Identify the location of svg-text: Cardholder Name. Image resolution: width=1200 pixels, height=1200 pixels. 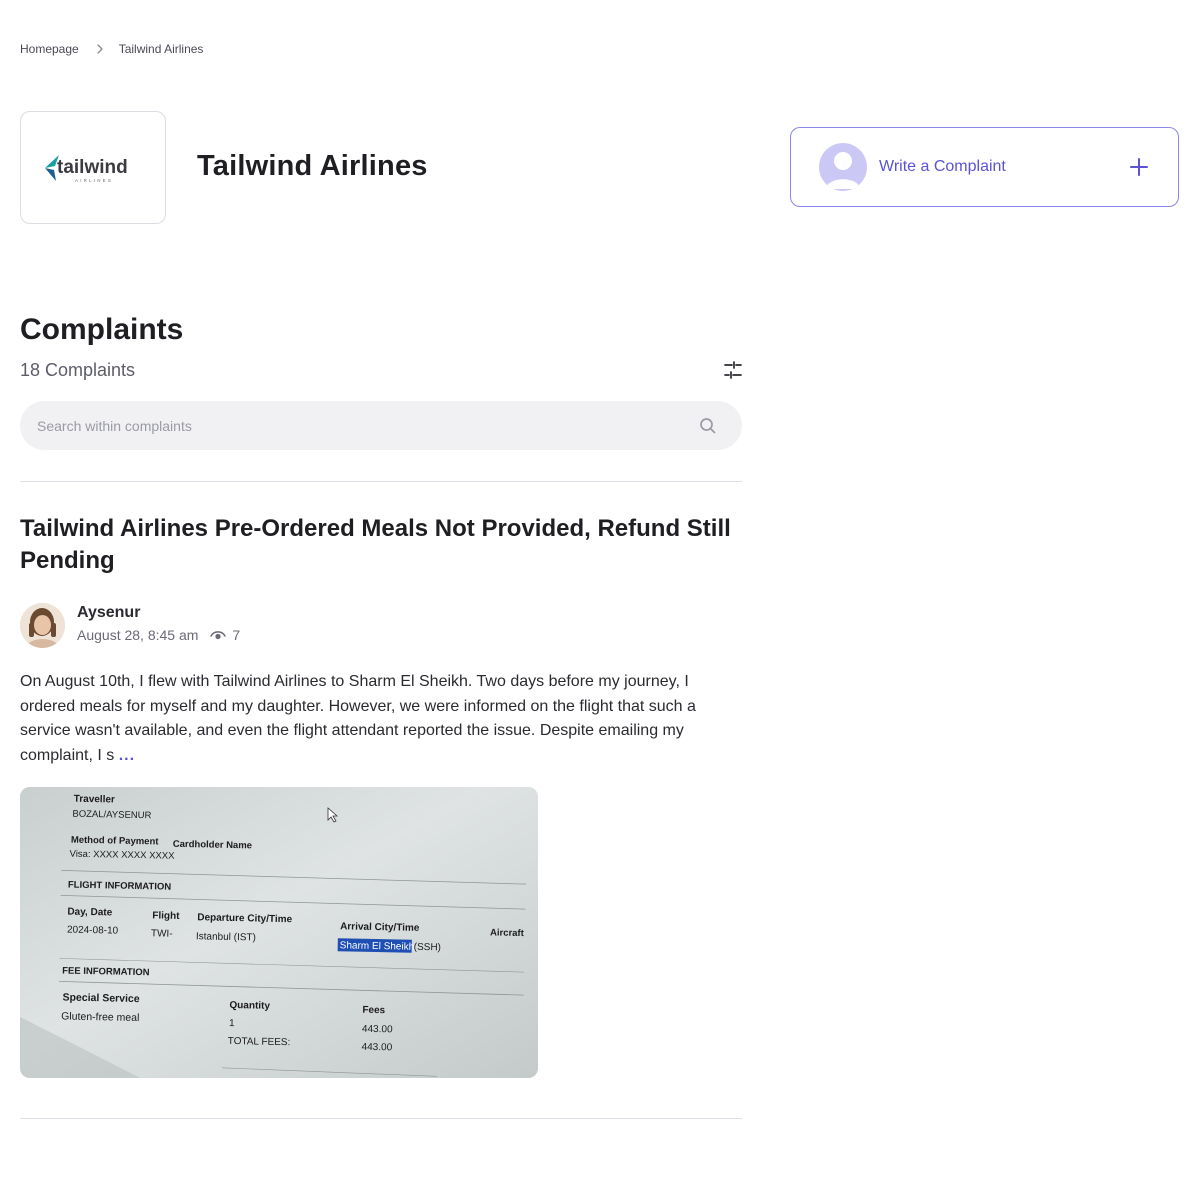
(212, 845).